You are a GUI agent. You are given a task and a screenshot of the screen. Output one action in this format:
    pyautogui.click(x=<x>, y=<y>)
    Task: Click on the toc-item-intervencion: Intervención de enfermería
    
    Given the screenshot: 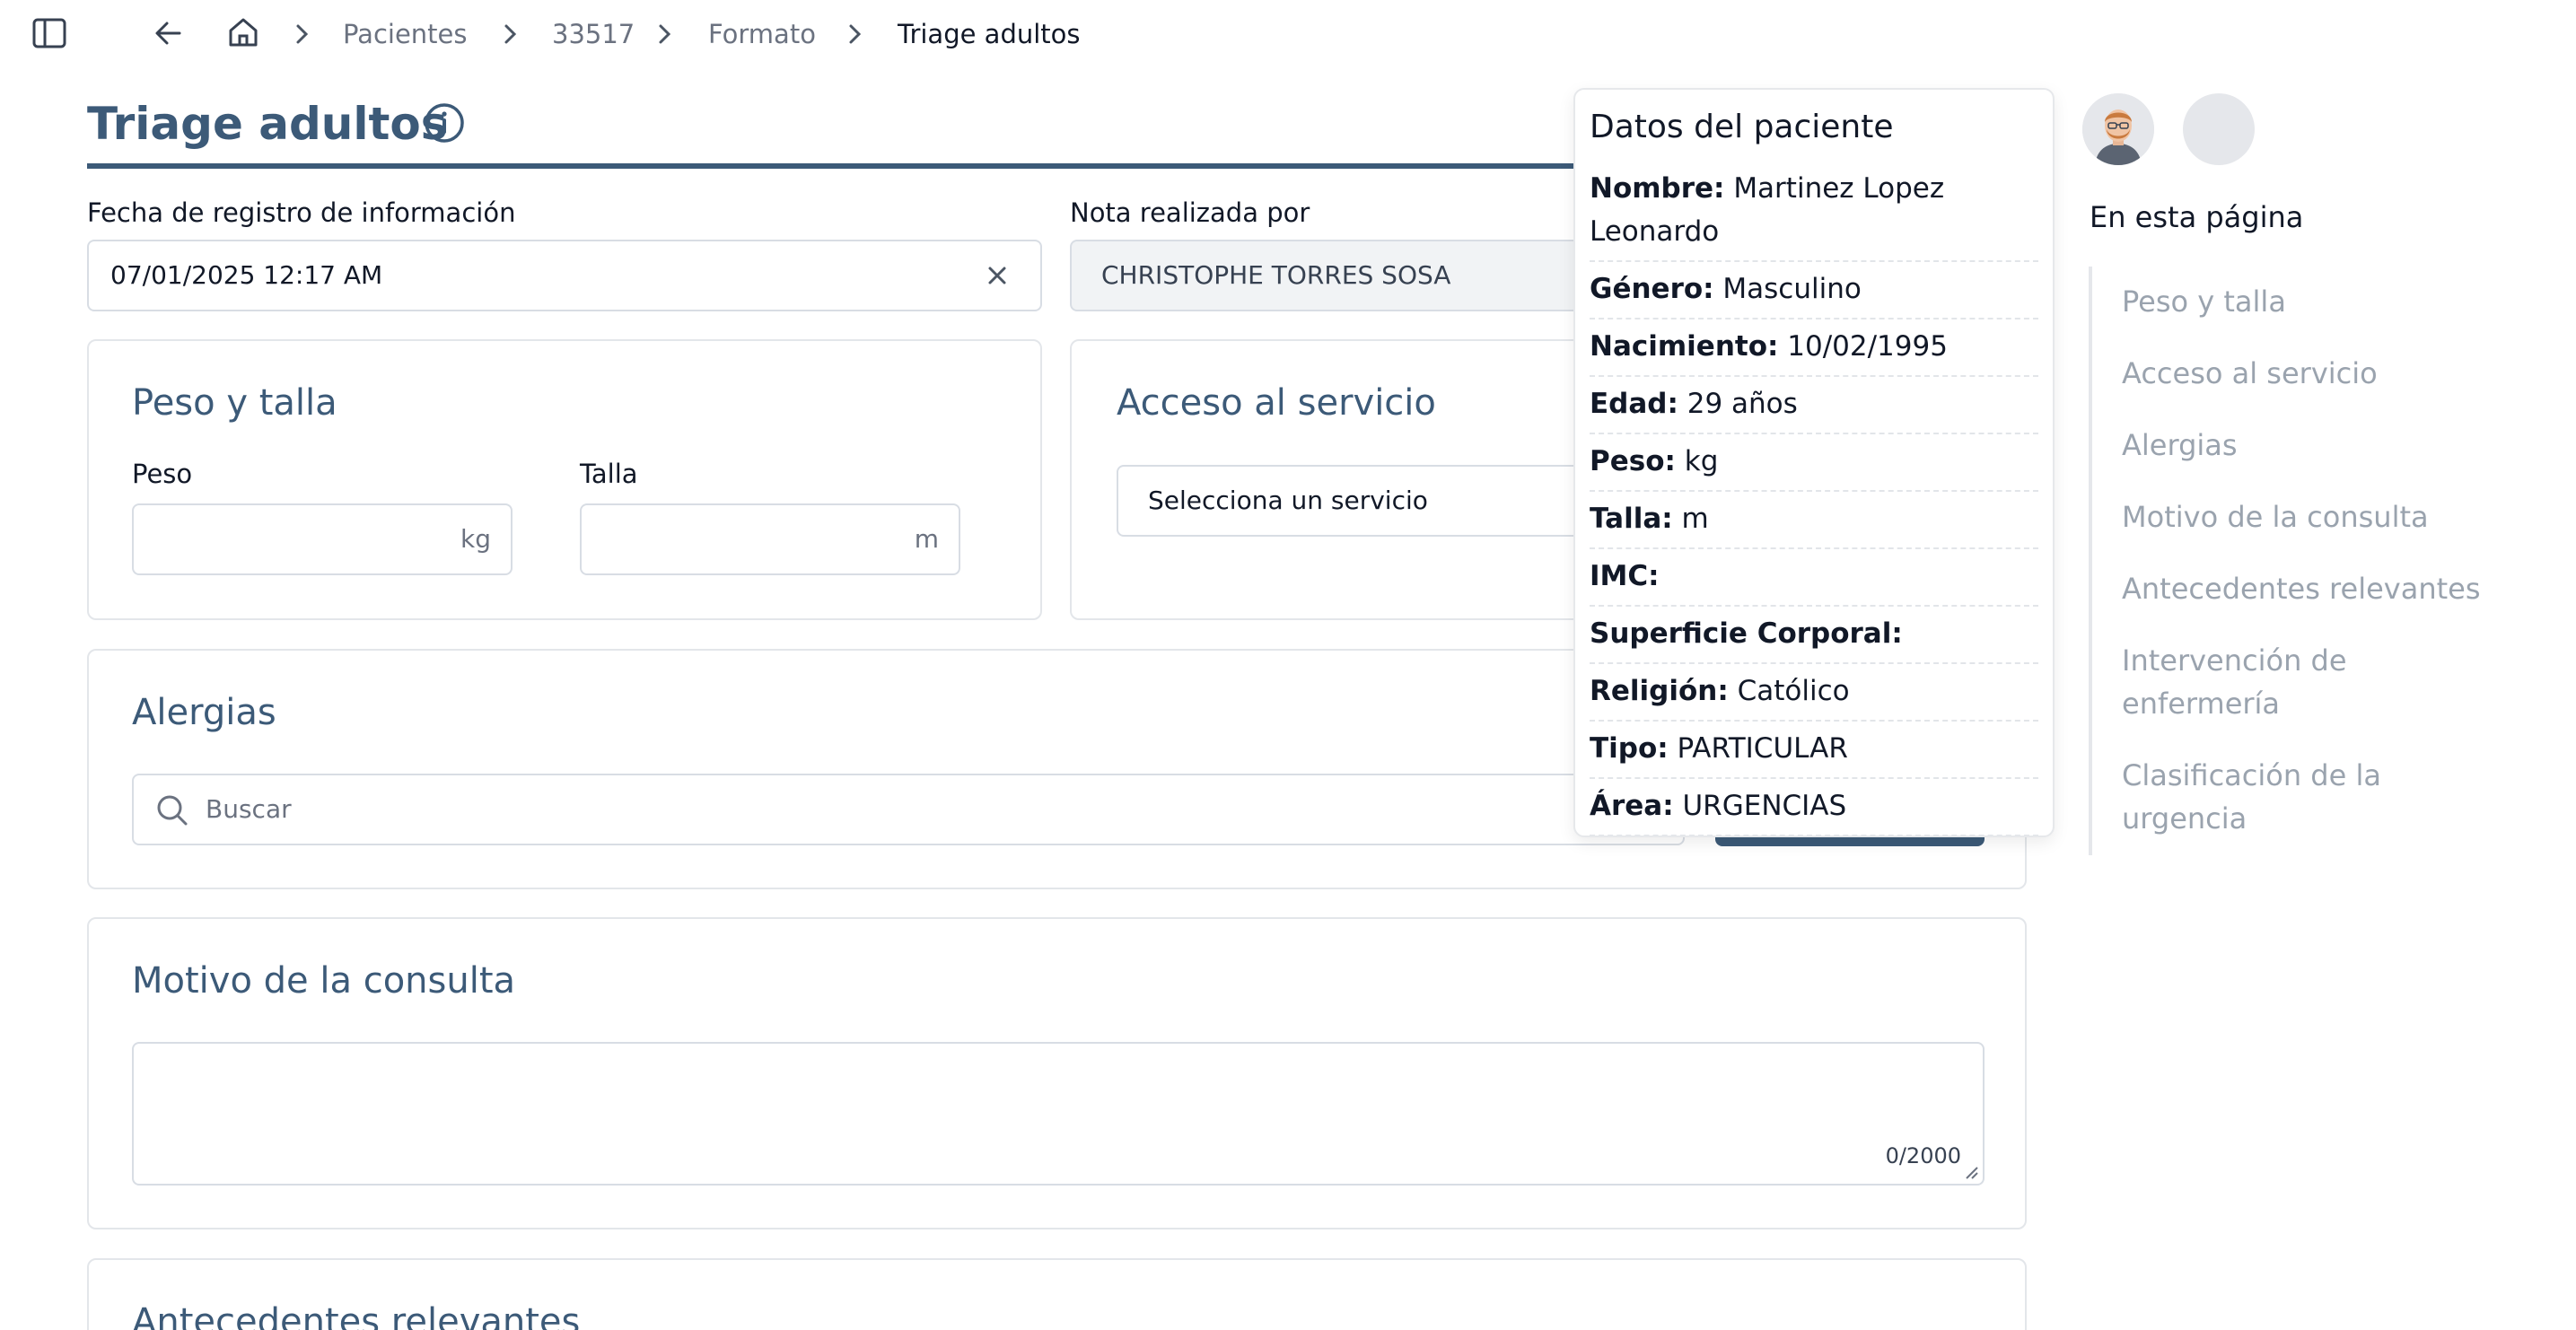 What is the action you would take?
    pyautogui.click(x=2256, y=682)
    